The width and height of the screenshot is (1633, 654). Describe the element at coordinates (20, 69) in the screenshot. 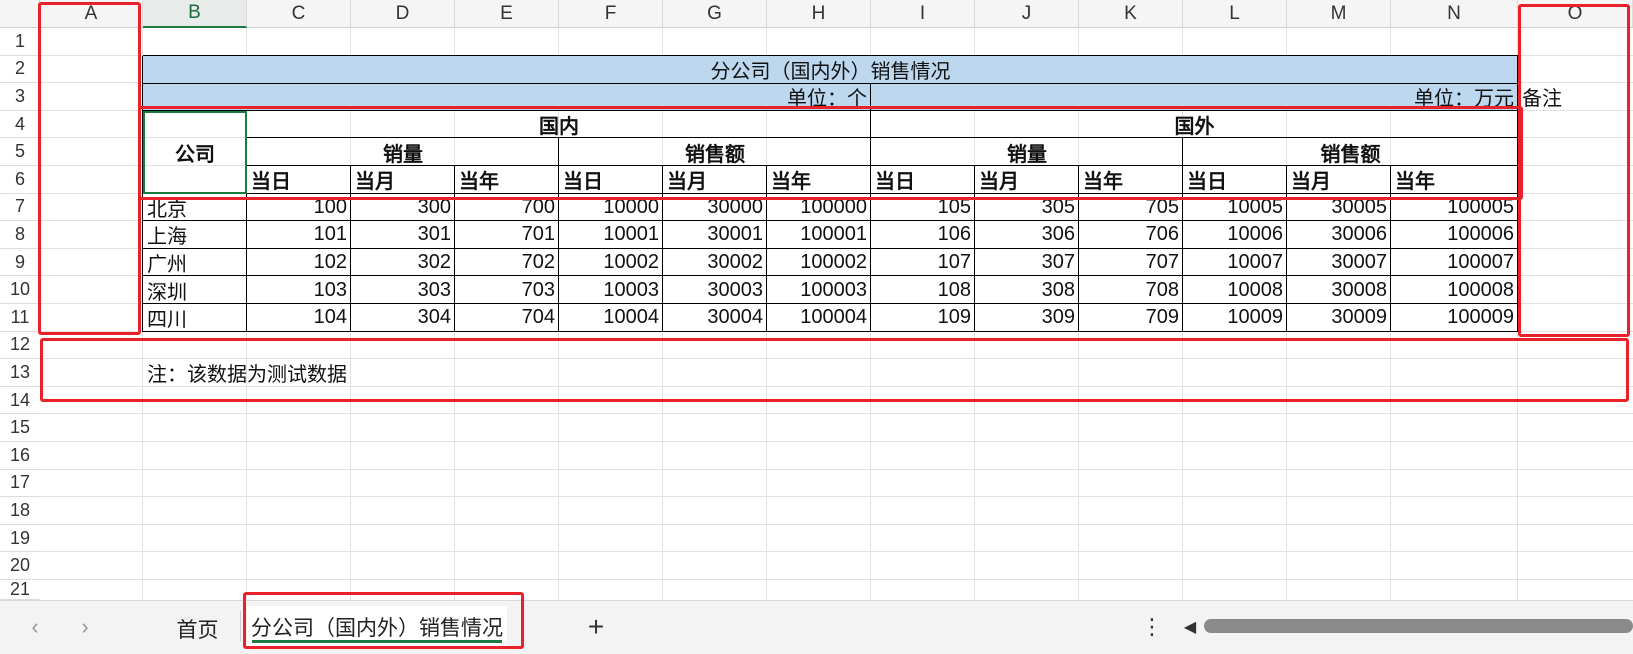

I see `row-header-2: 2` at that location.